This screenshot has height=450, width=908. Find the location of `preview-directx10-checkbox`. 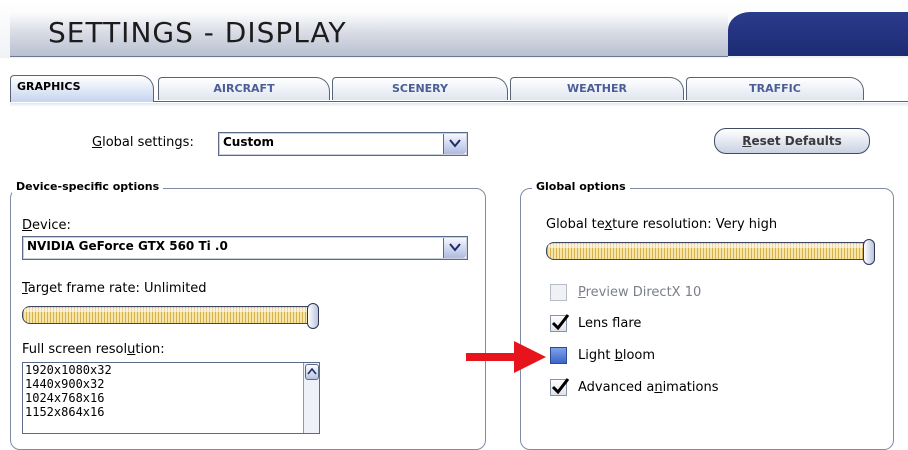

preview-directx10-checkbox is located at coordinates (558, 292).